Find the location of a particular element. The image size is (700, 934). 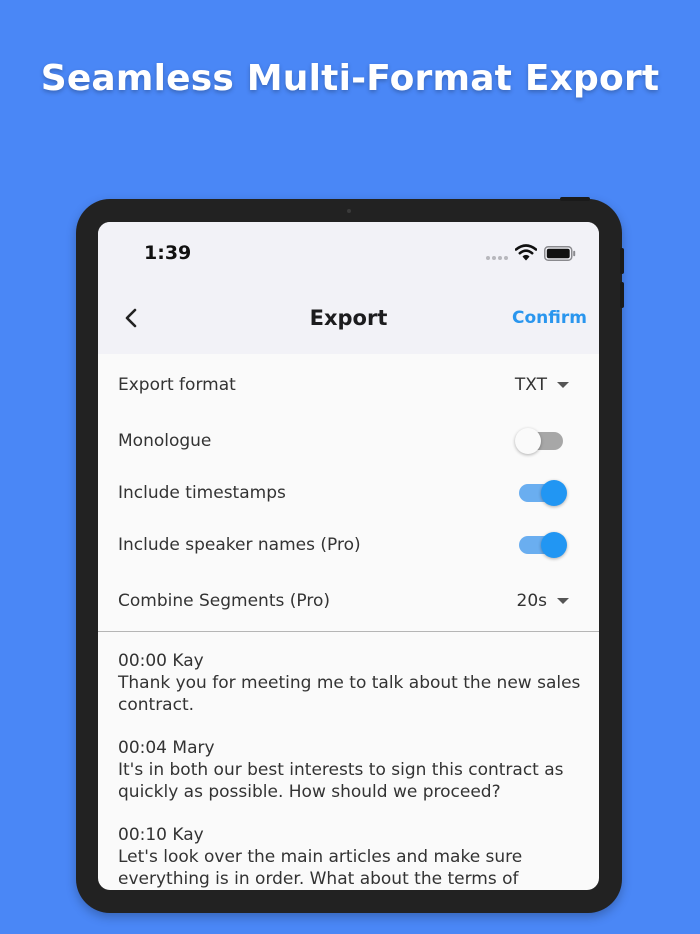

segment-time: 00:04 is located at coordinates (142, 748).